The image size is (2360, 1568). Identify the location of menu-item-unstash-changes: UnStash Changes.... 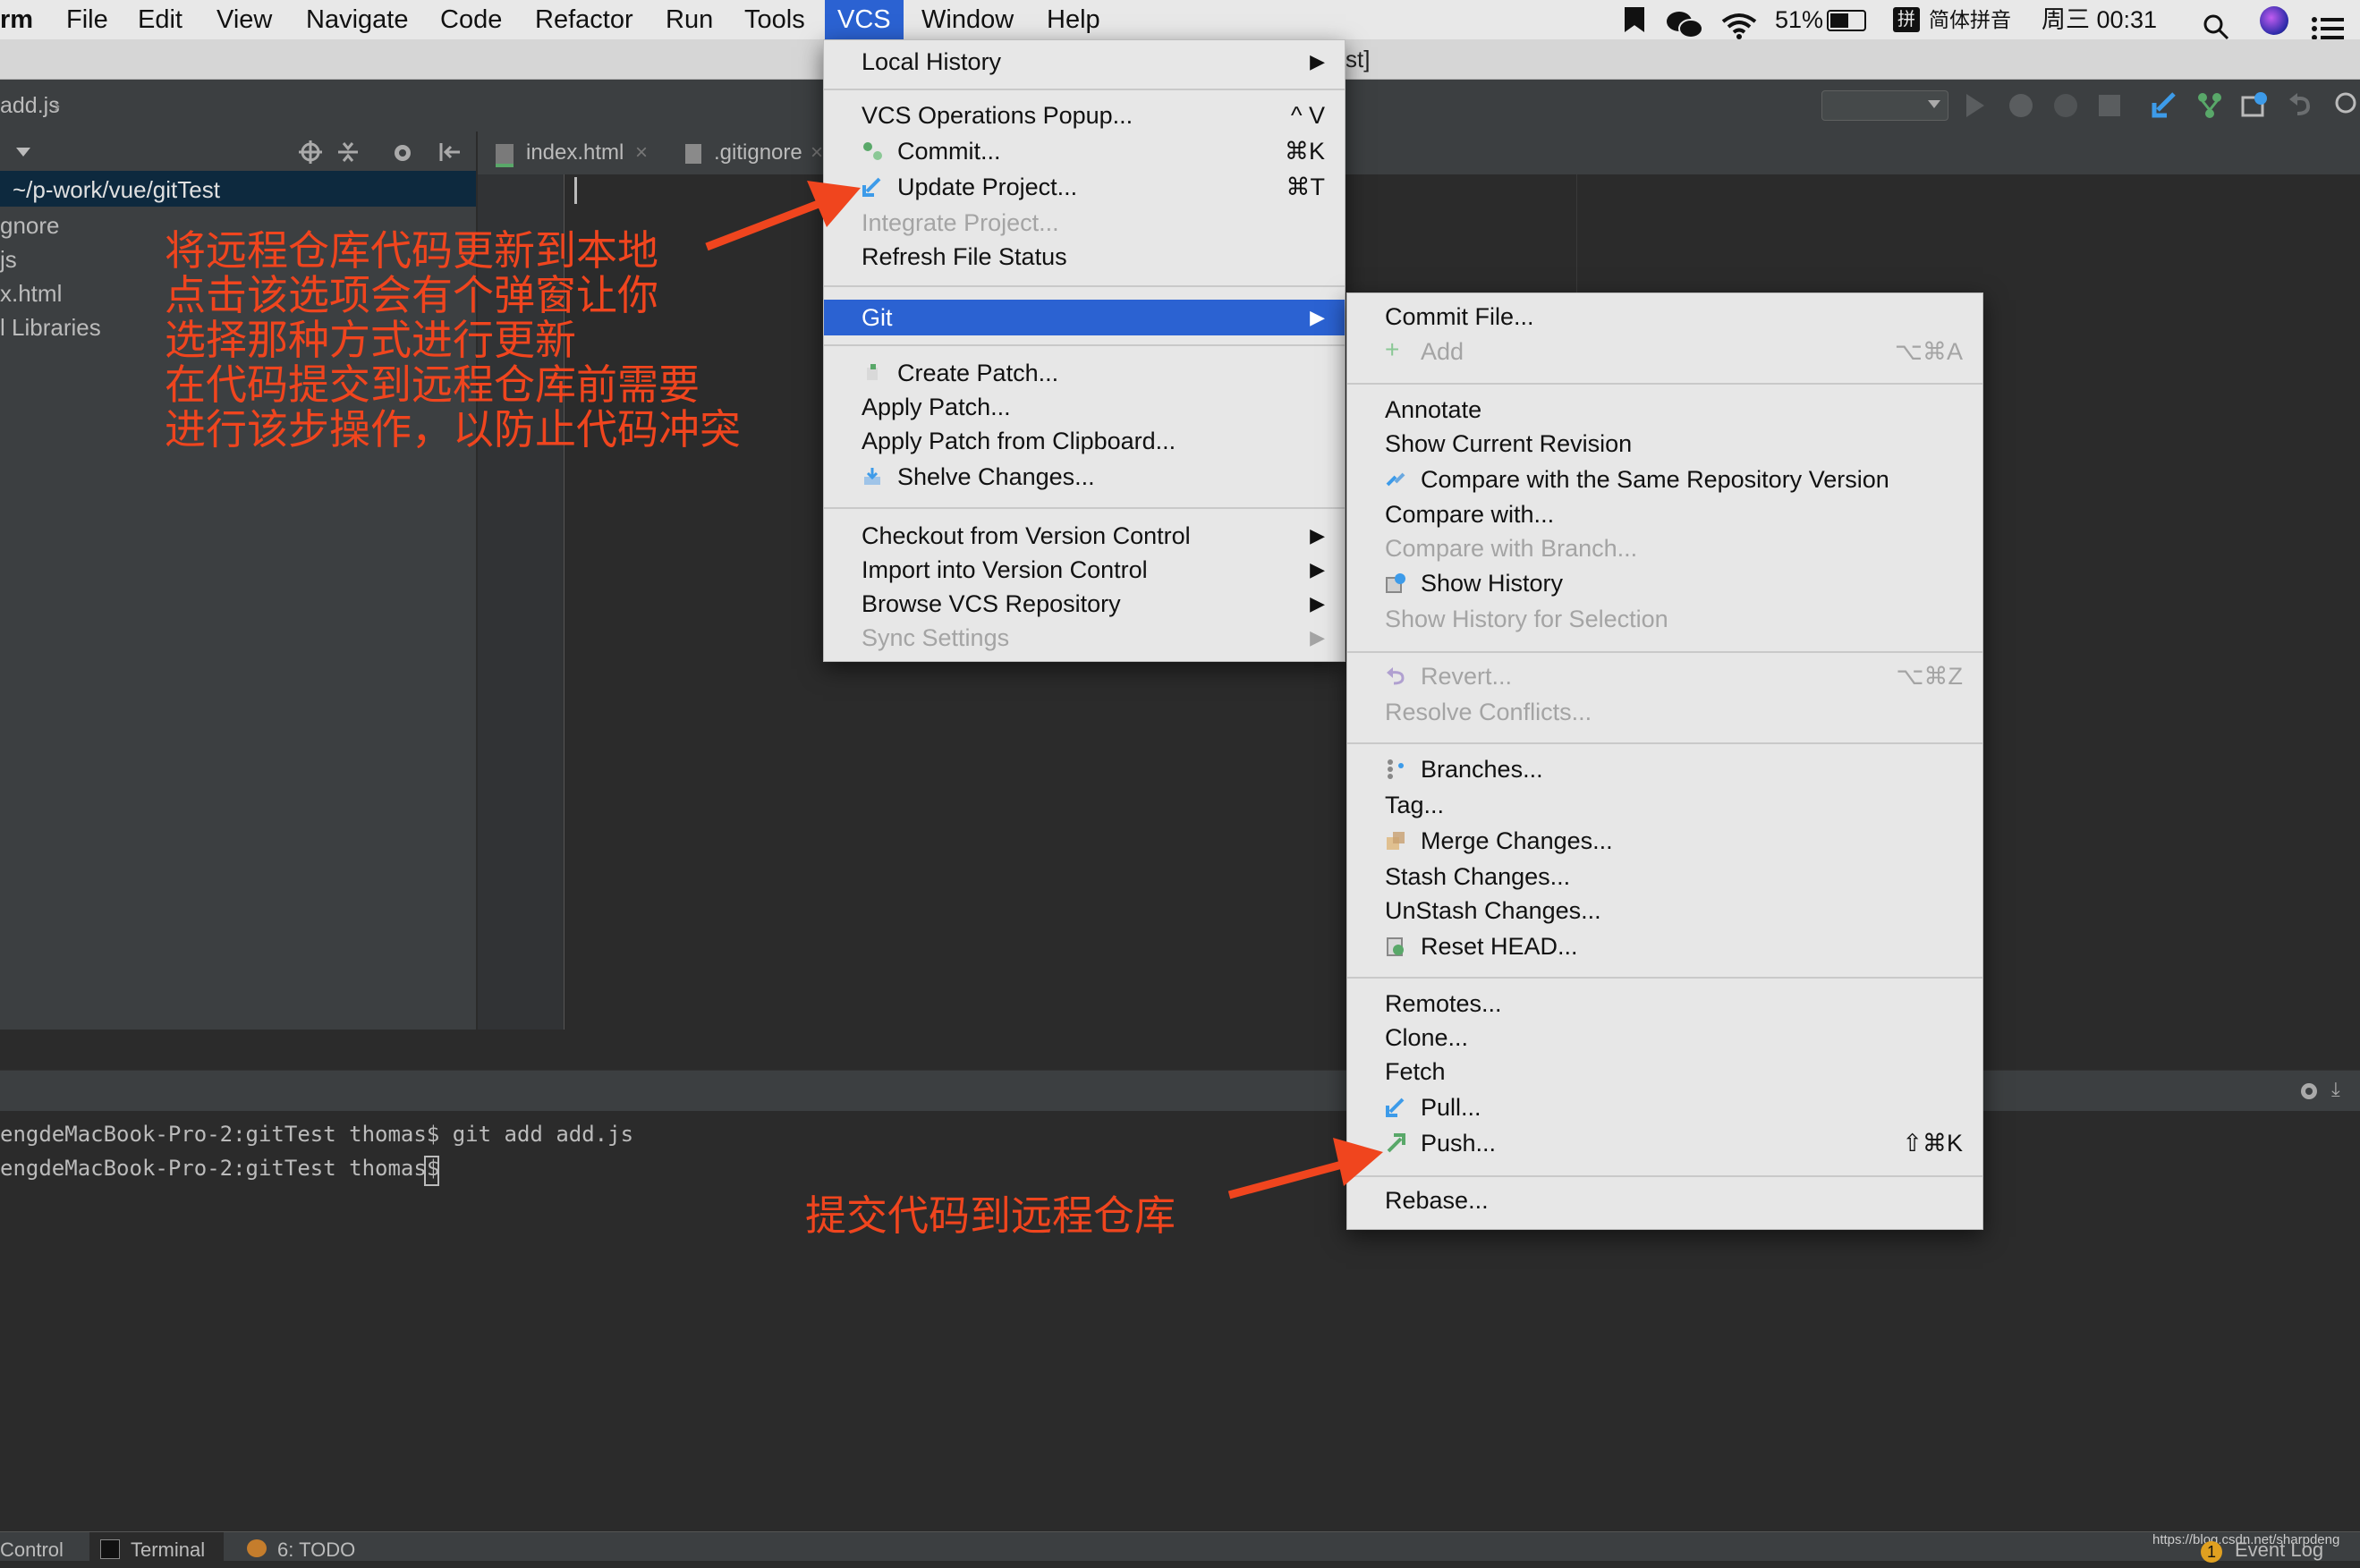
(1665, 911).